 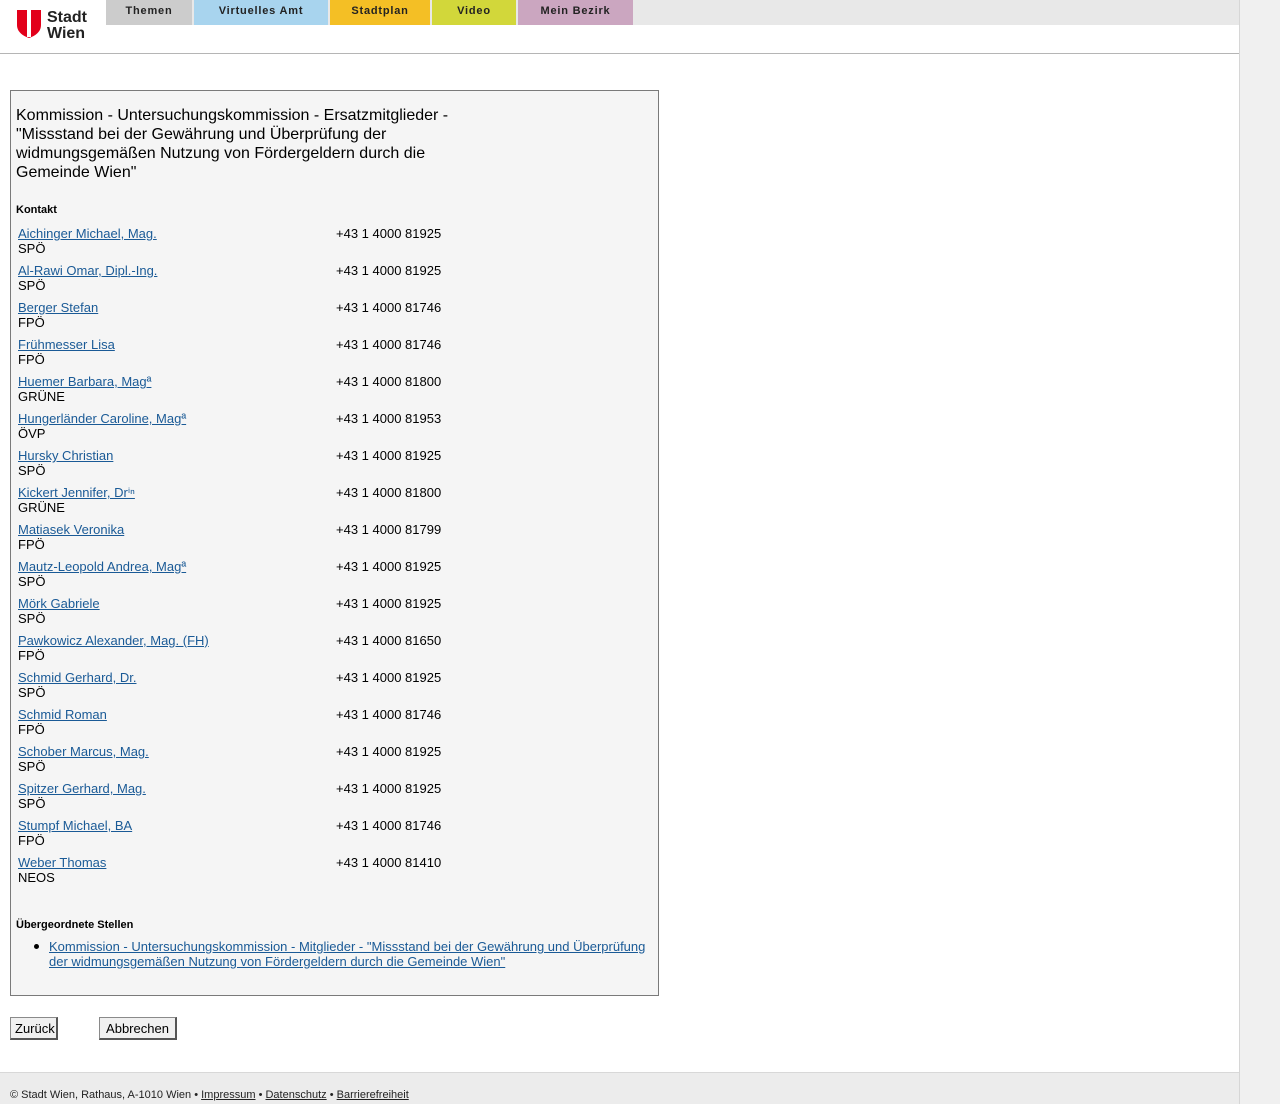 What do you see at coordinates (87, 270) in the screenshot?
I see `contact-name-link: Al-Rawi Omar, Dipl.-Ing.` at bounding box center [87, 270].